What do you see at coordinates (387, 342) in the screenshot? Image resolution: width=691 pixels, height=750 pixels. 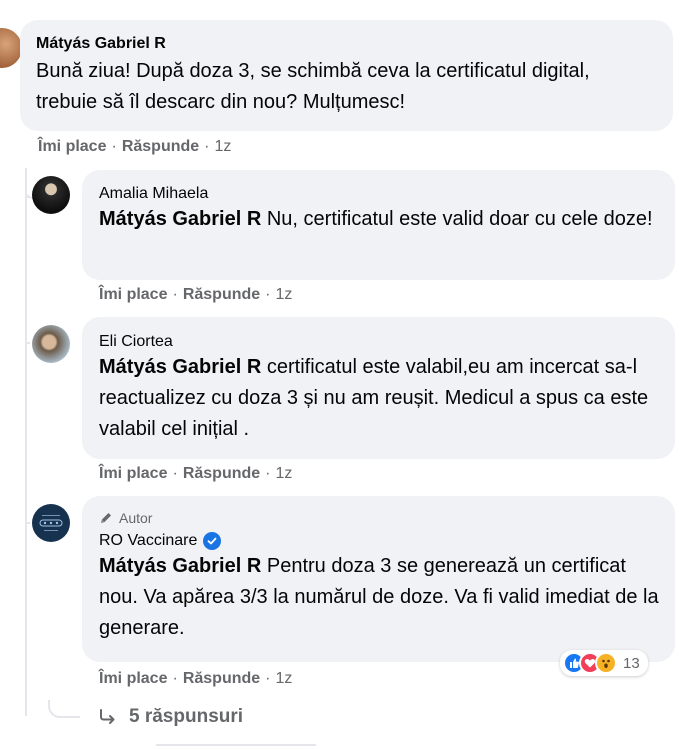 I see `reply-author: Eli Ciortea` at bounding box center [387, 342].